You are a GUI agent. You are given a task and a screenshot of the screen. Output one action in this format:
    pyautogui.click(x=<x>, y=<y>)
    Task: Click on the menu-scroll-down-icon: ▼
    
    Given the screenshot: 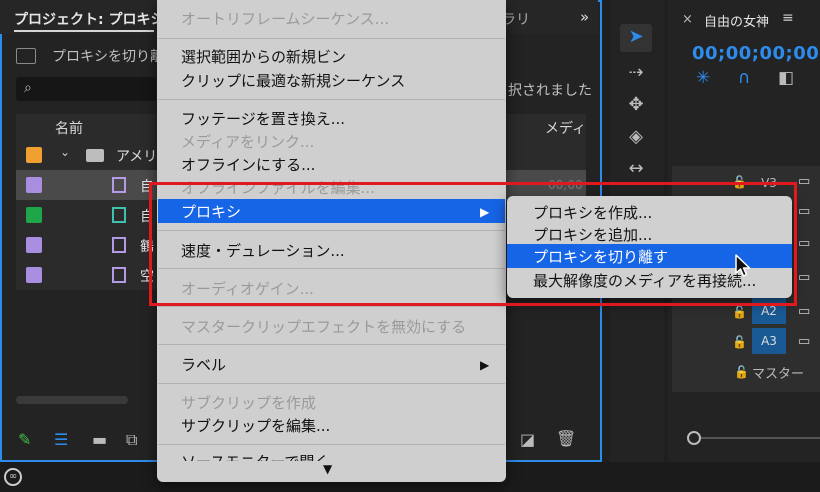 What is the action you would take?
    pyautogui.click(x=327, y=469)
    